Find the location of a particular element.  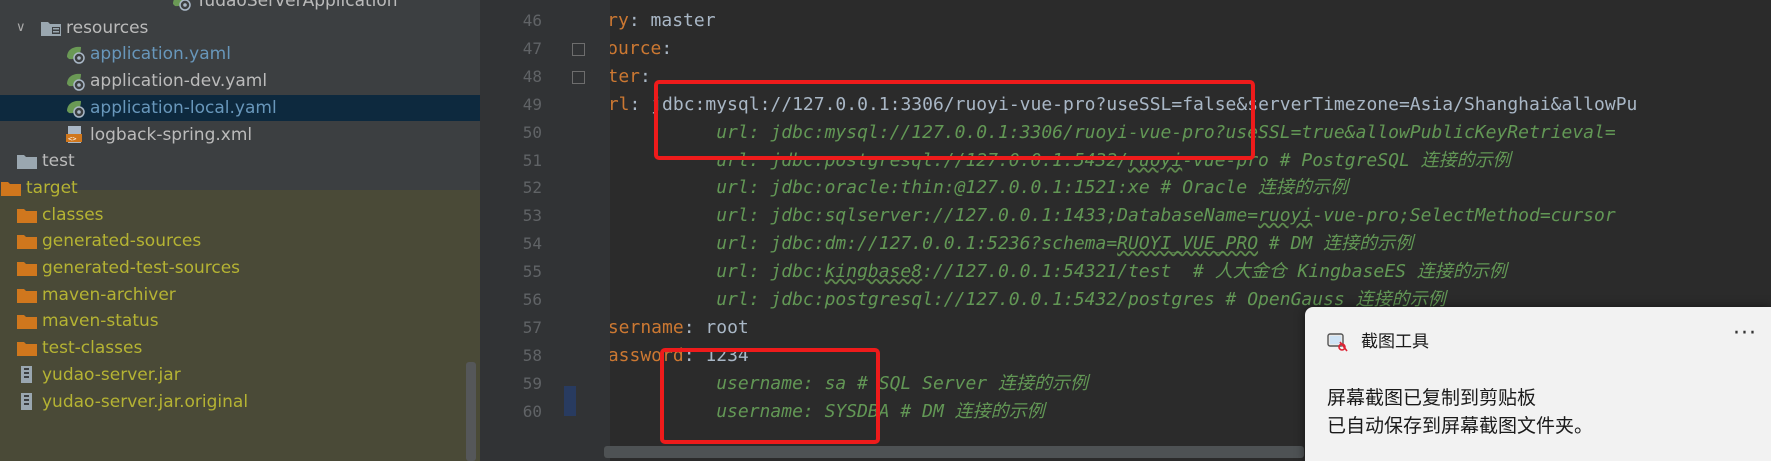

tree-item-label: yudao-server.jar is located at coordinates (111, 374).